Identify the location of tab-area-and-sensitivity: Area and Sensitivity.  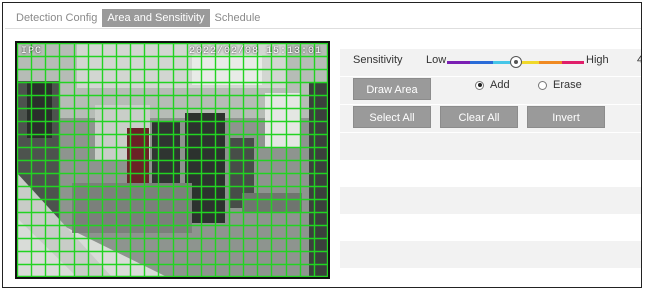
(156, 18).